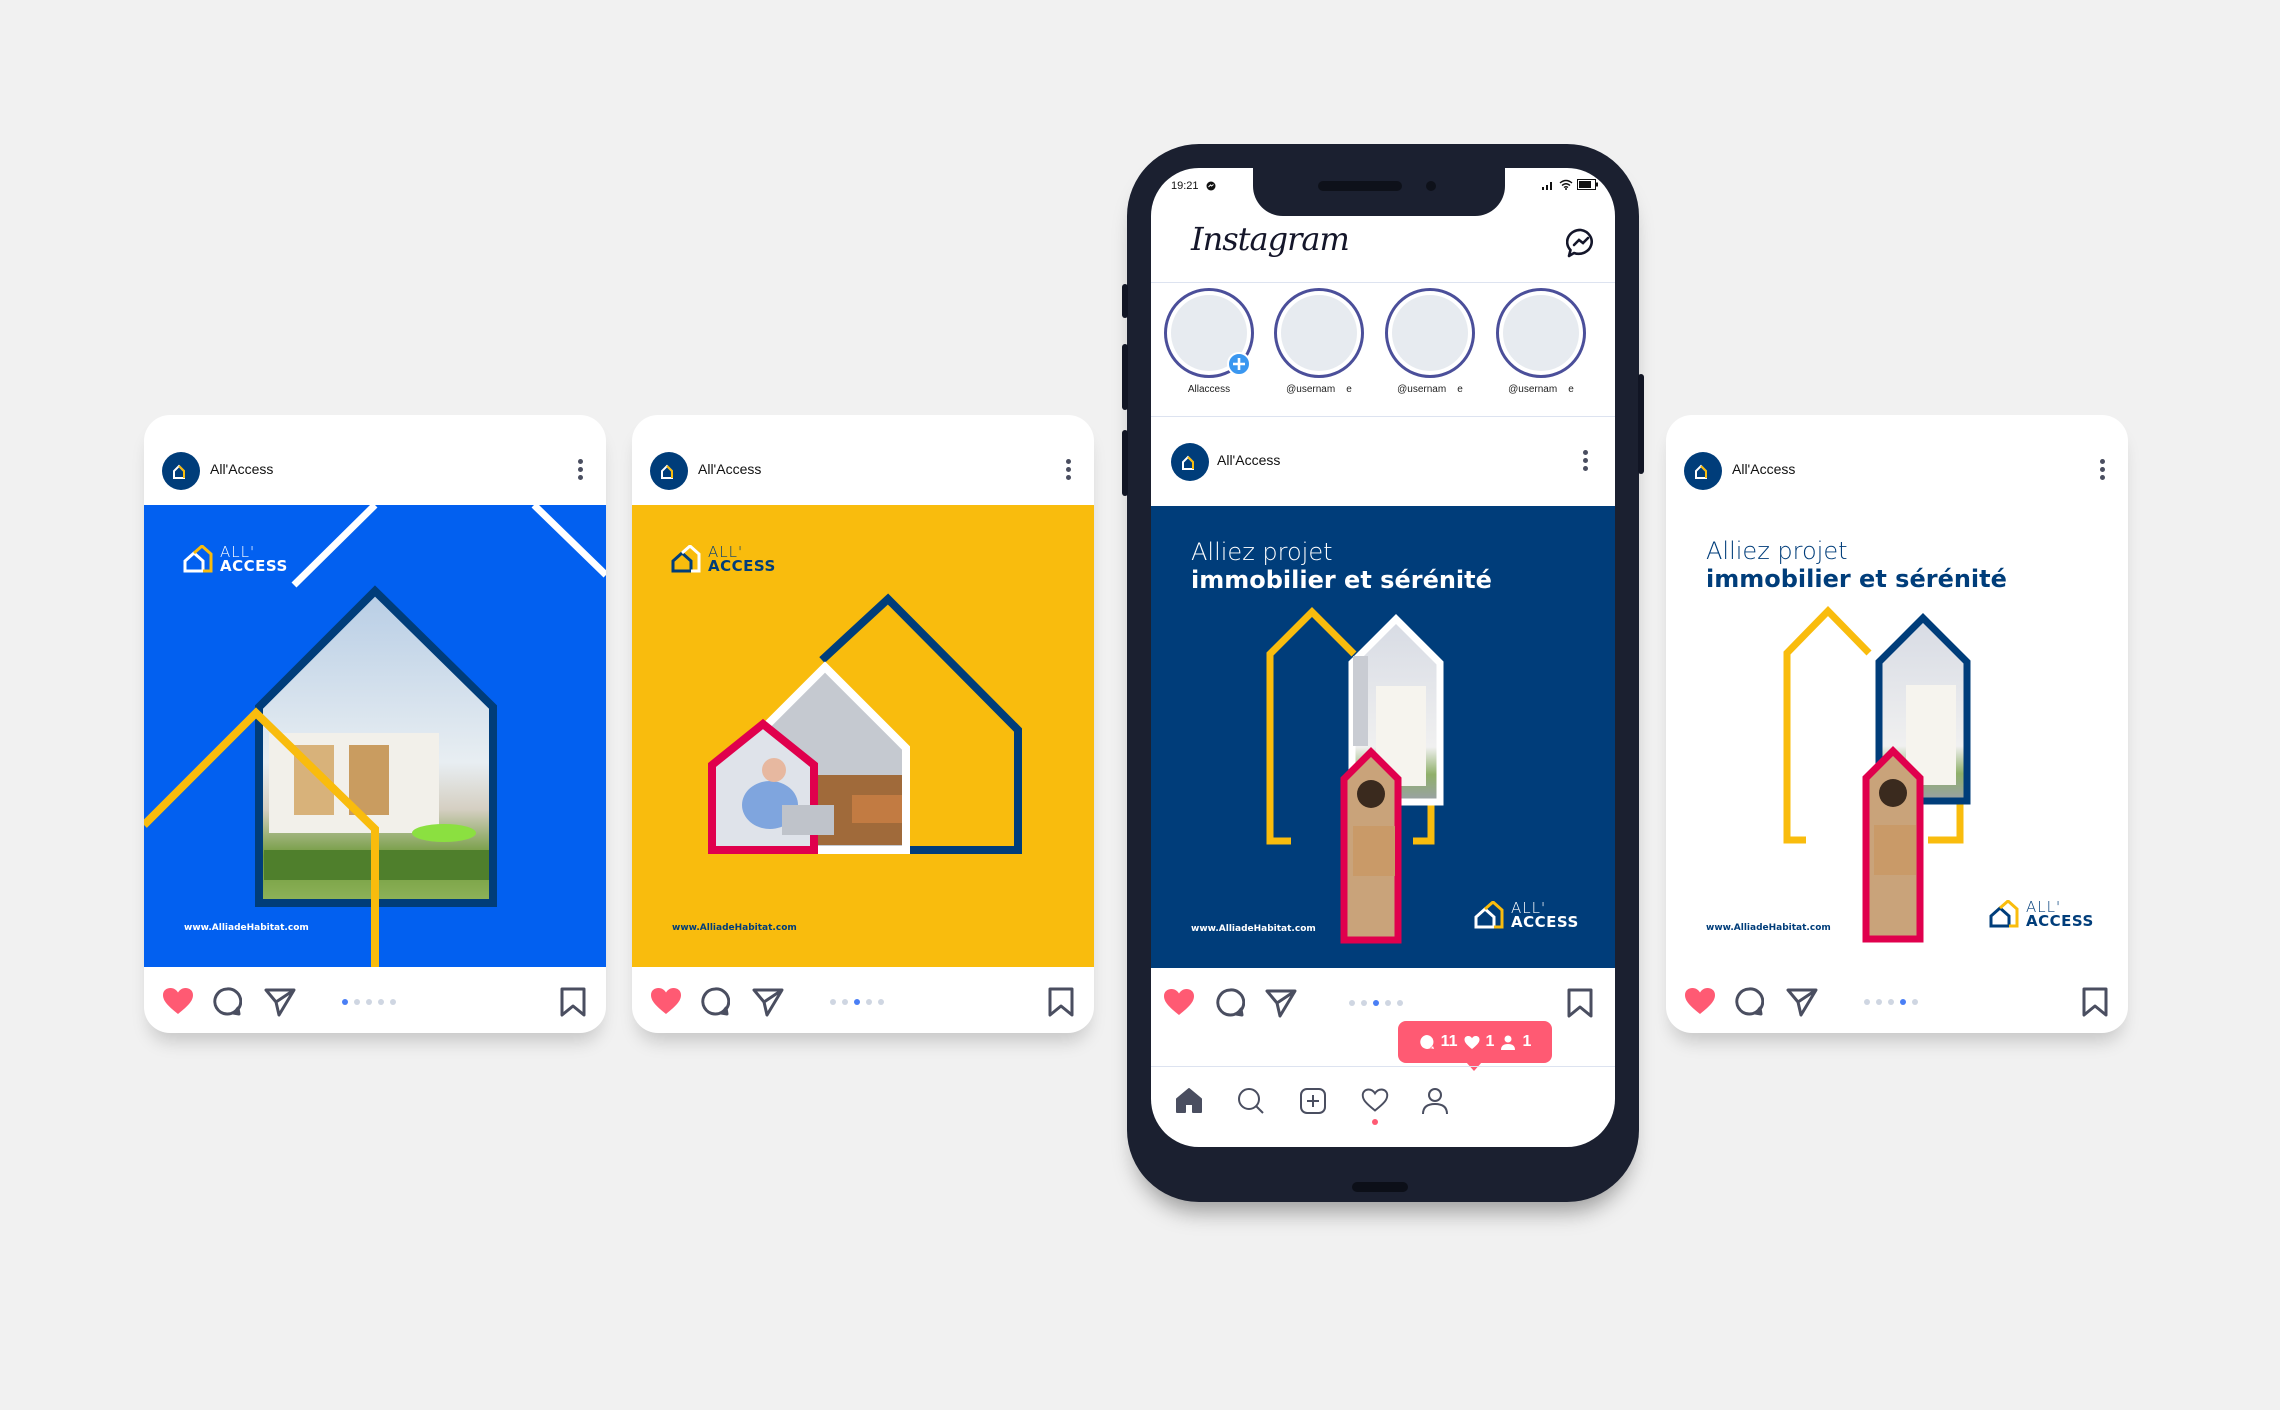 This screenshot has height=1410, width=2280. I want to click on activity-heart-icon, so click(1375, 1100).